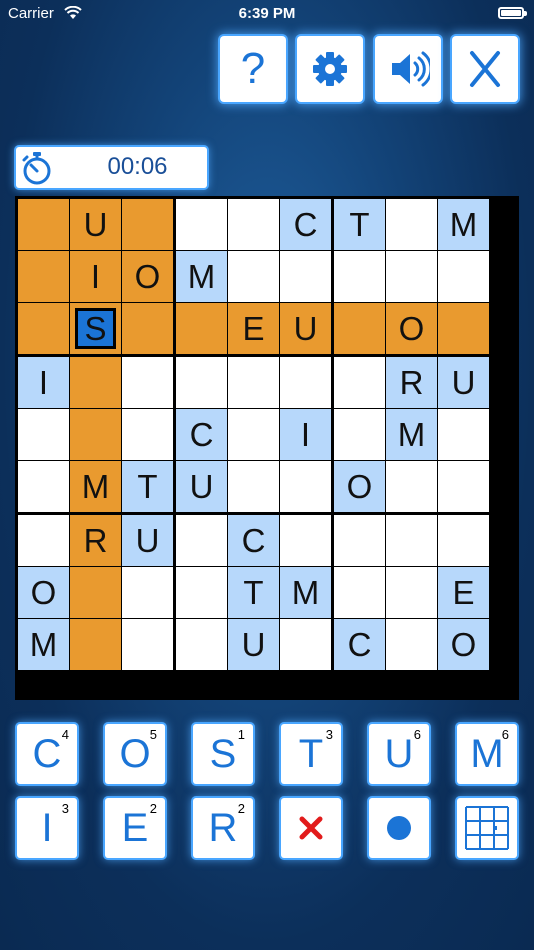 The height and width of the screenshot is (950, 534). I want to click on help-button: ?, so click(253, 69).